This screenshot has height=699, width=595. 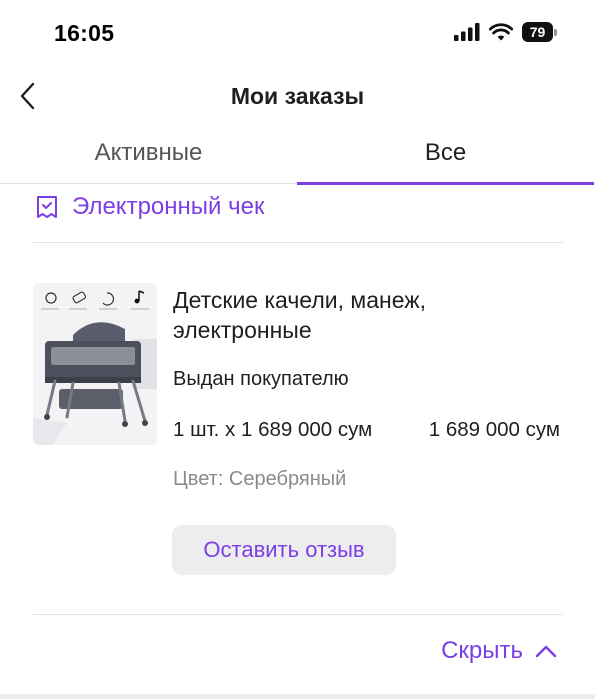 What do you see at coordinates (482, 650) in the screenshot?
I see `hide-label: Скрыть` at bounding box center [482, 650].